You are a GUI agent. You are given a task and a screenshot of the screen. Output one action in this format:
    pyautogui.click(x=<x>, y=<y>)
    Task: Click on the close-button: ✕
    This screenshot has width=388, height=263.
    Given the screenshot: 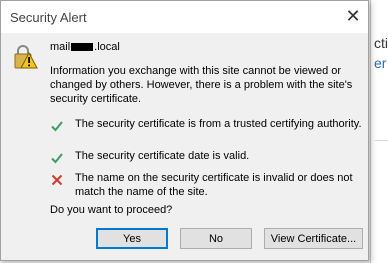 What is the action you would take?
    pyautogui.click(x=353, y=16)
    